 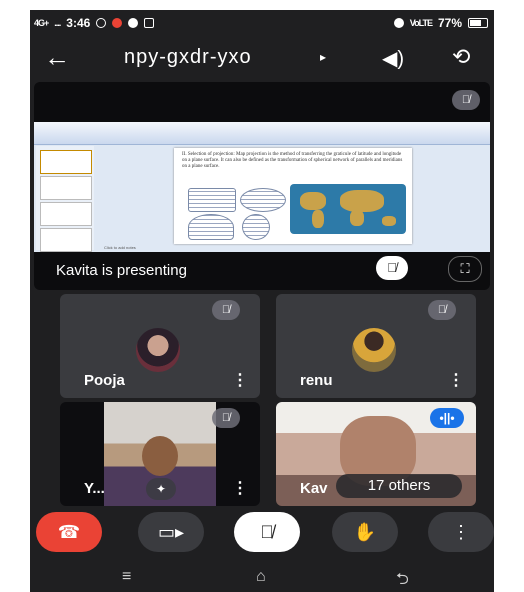 I want to click on slide-thumbnails, so click(x=65, y=199).